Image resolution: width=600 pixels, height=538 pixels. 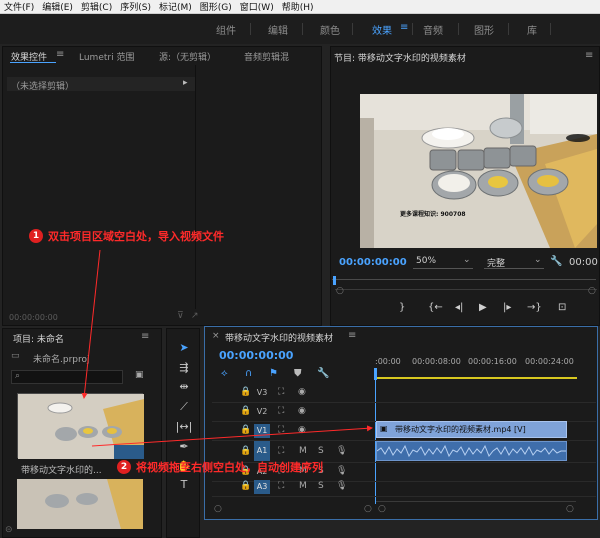 I want to click on annotation-step2-badge: 2, so click(x=124, y=467).